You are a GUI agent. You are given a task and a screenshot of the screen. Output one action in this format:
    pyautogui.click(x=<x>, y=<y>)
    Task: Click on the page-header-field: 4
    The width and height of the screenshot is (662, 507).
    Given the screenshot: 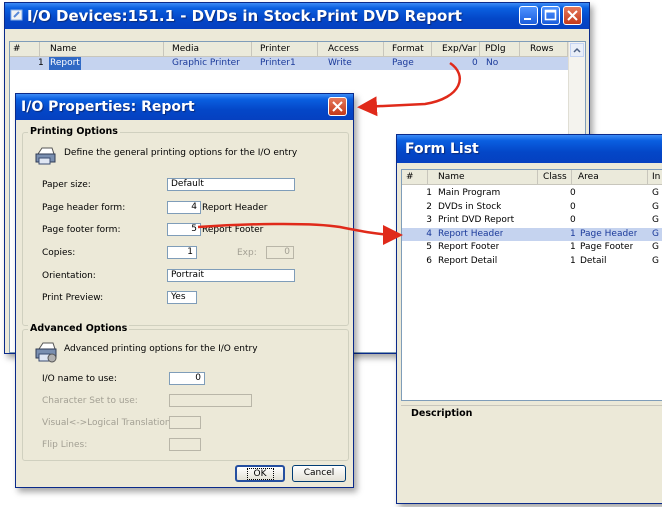 What is the action you would take?
    pyautogui.click(x=184, y=207)
    